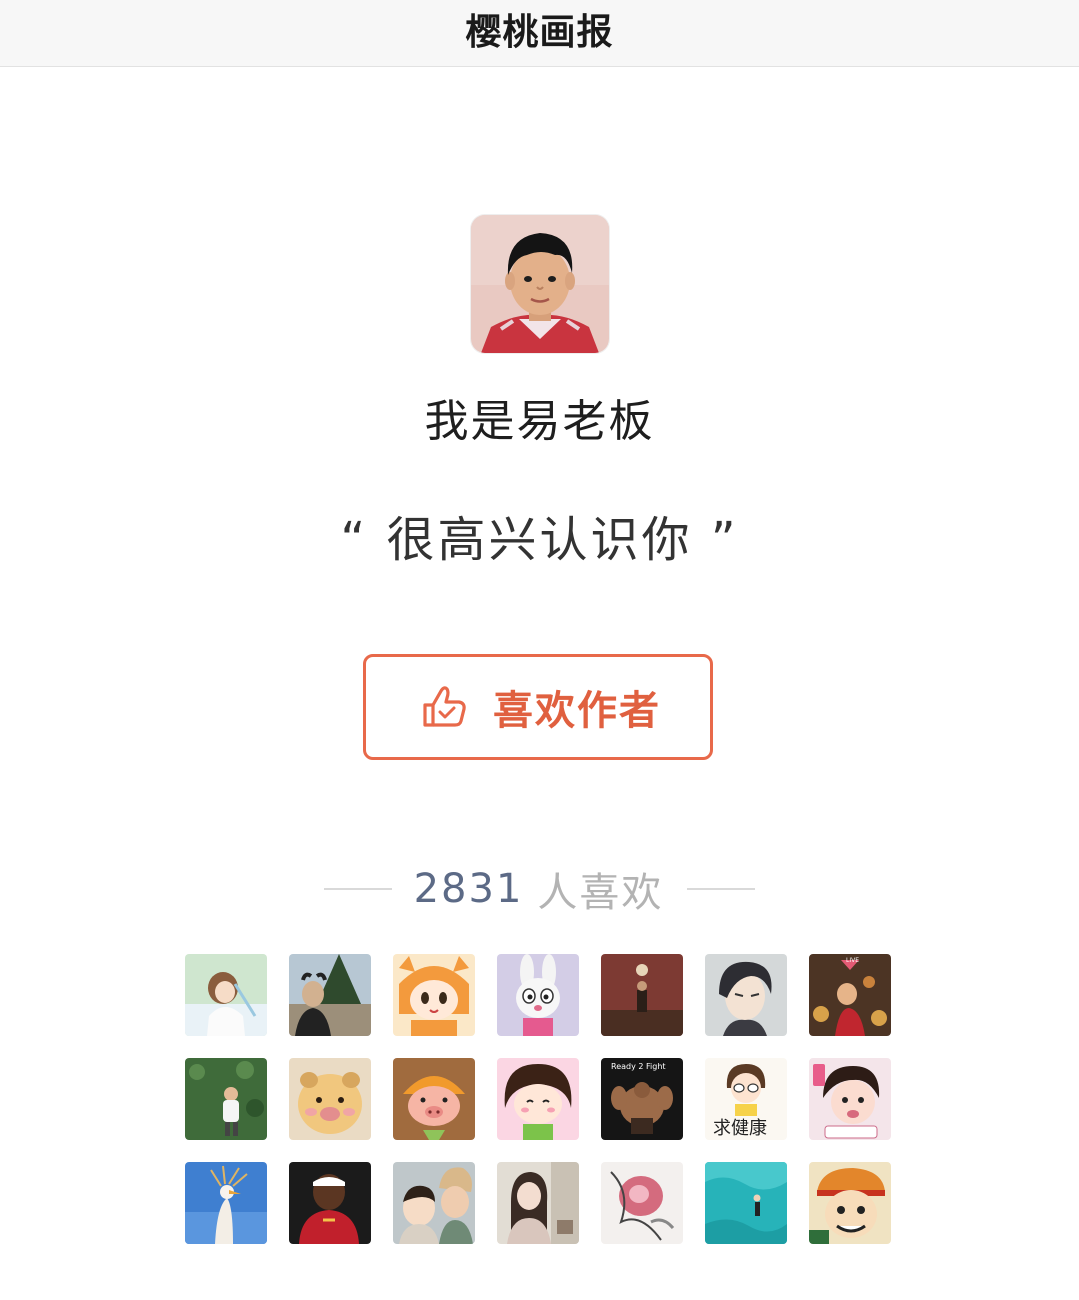  I want to click on thumbs-up-icon, so click(444, 706).